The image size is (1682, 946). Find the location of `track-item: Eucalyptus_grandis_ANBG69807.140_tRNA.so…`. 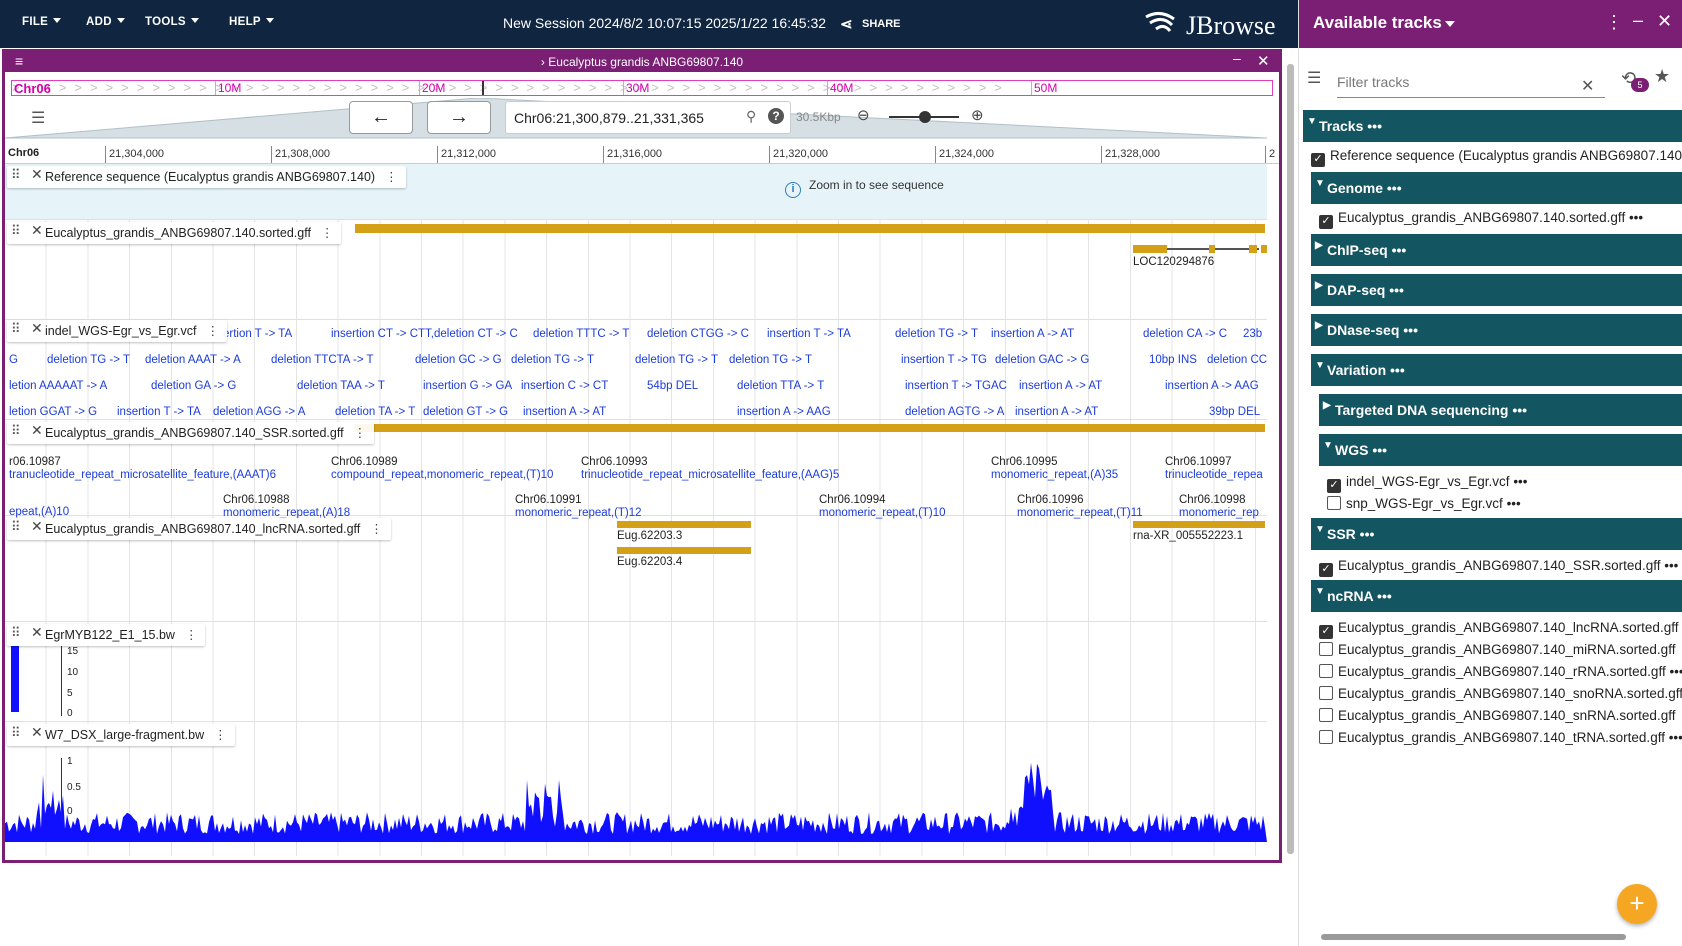

track-item: Eucalyptus_grandis_ANBG69807.140_tRNA.so… is located at coordinates (1500, 740).